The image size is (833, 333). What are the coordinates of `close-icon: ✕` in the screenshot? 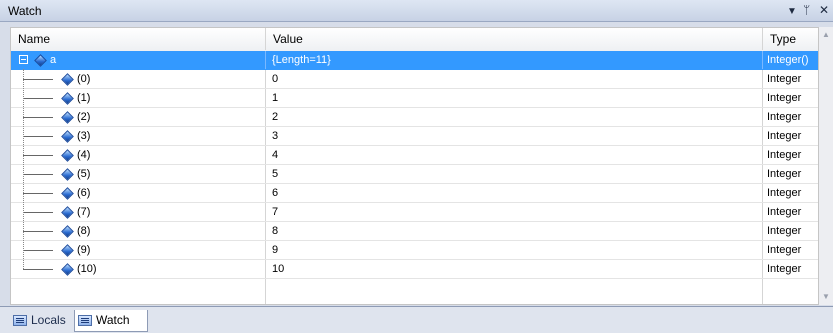 It's located at (824, 10).